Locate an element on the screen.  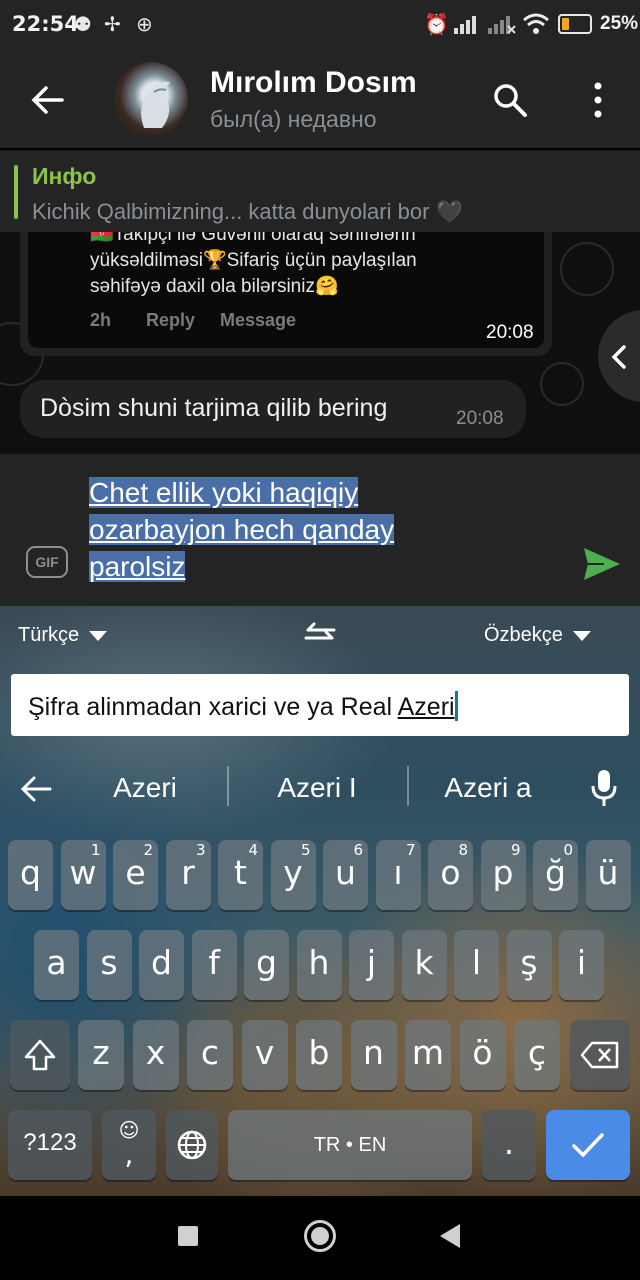
translate-input: Şifra alinmadan xarici ve ya Real Azeri is located at coordinates (320, 705).